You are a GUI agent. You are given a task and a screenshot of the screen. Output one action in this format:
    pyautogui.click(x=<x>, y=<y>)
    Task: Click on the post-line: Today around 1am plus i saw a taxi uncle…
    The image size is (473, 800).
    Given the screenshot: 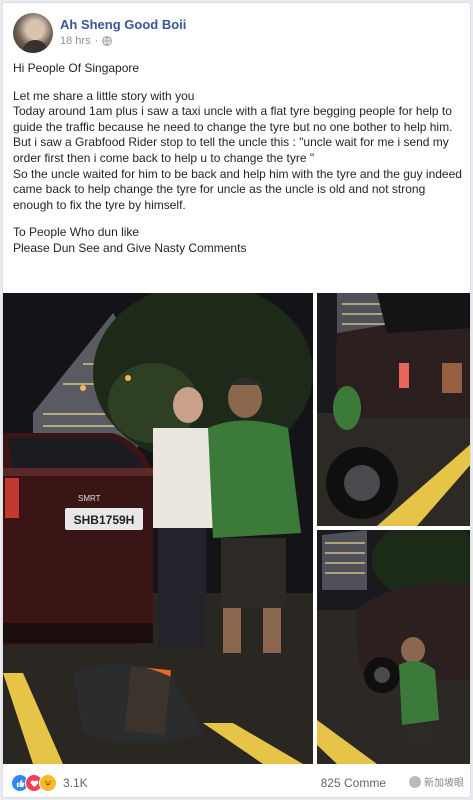 What is the action you would take?
    pyautogui.click(x=233, y=119)
    